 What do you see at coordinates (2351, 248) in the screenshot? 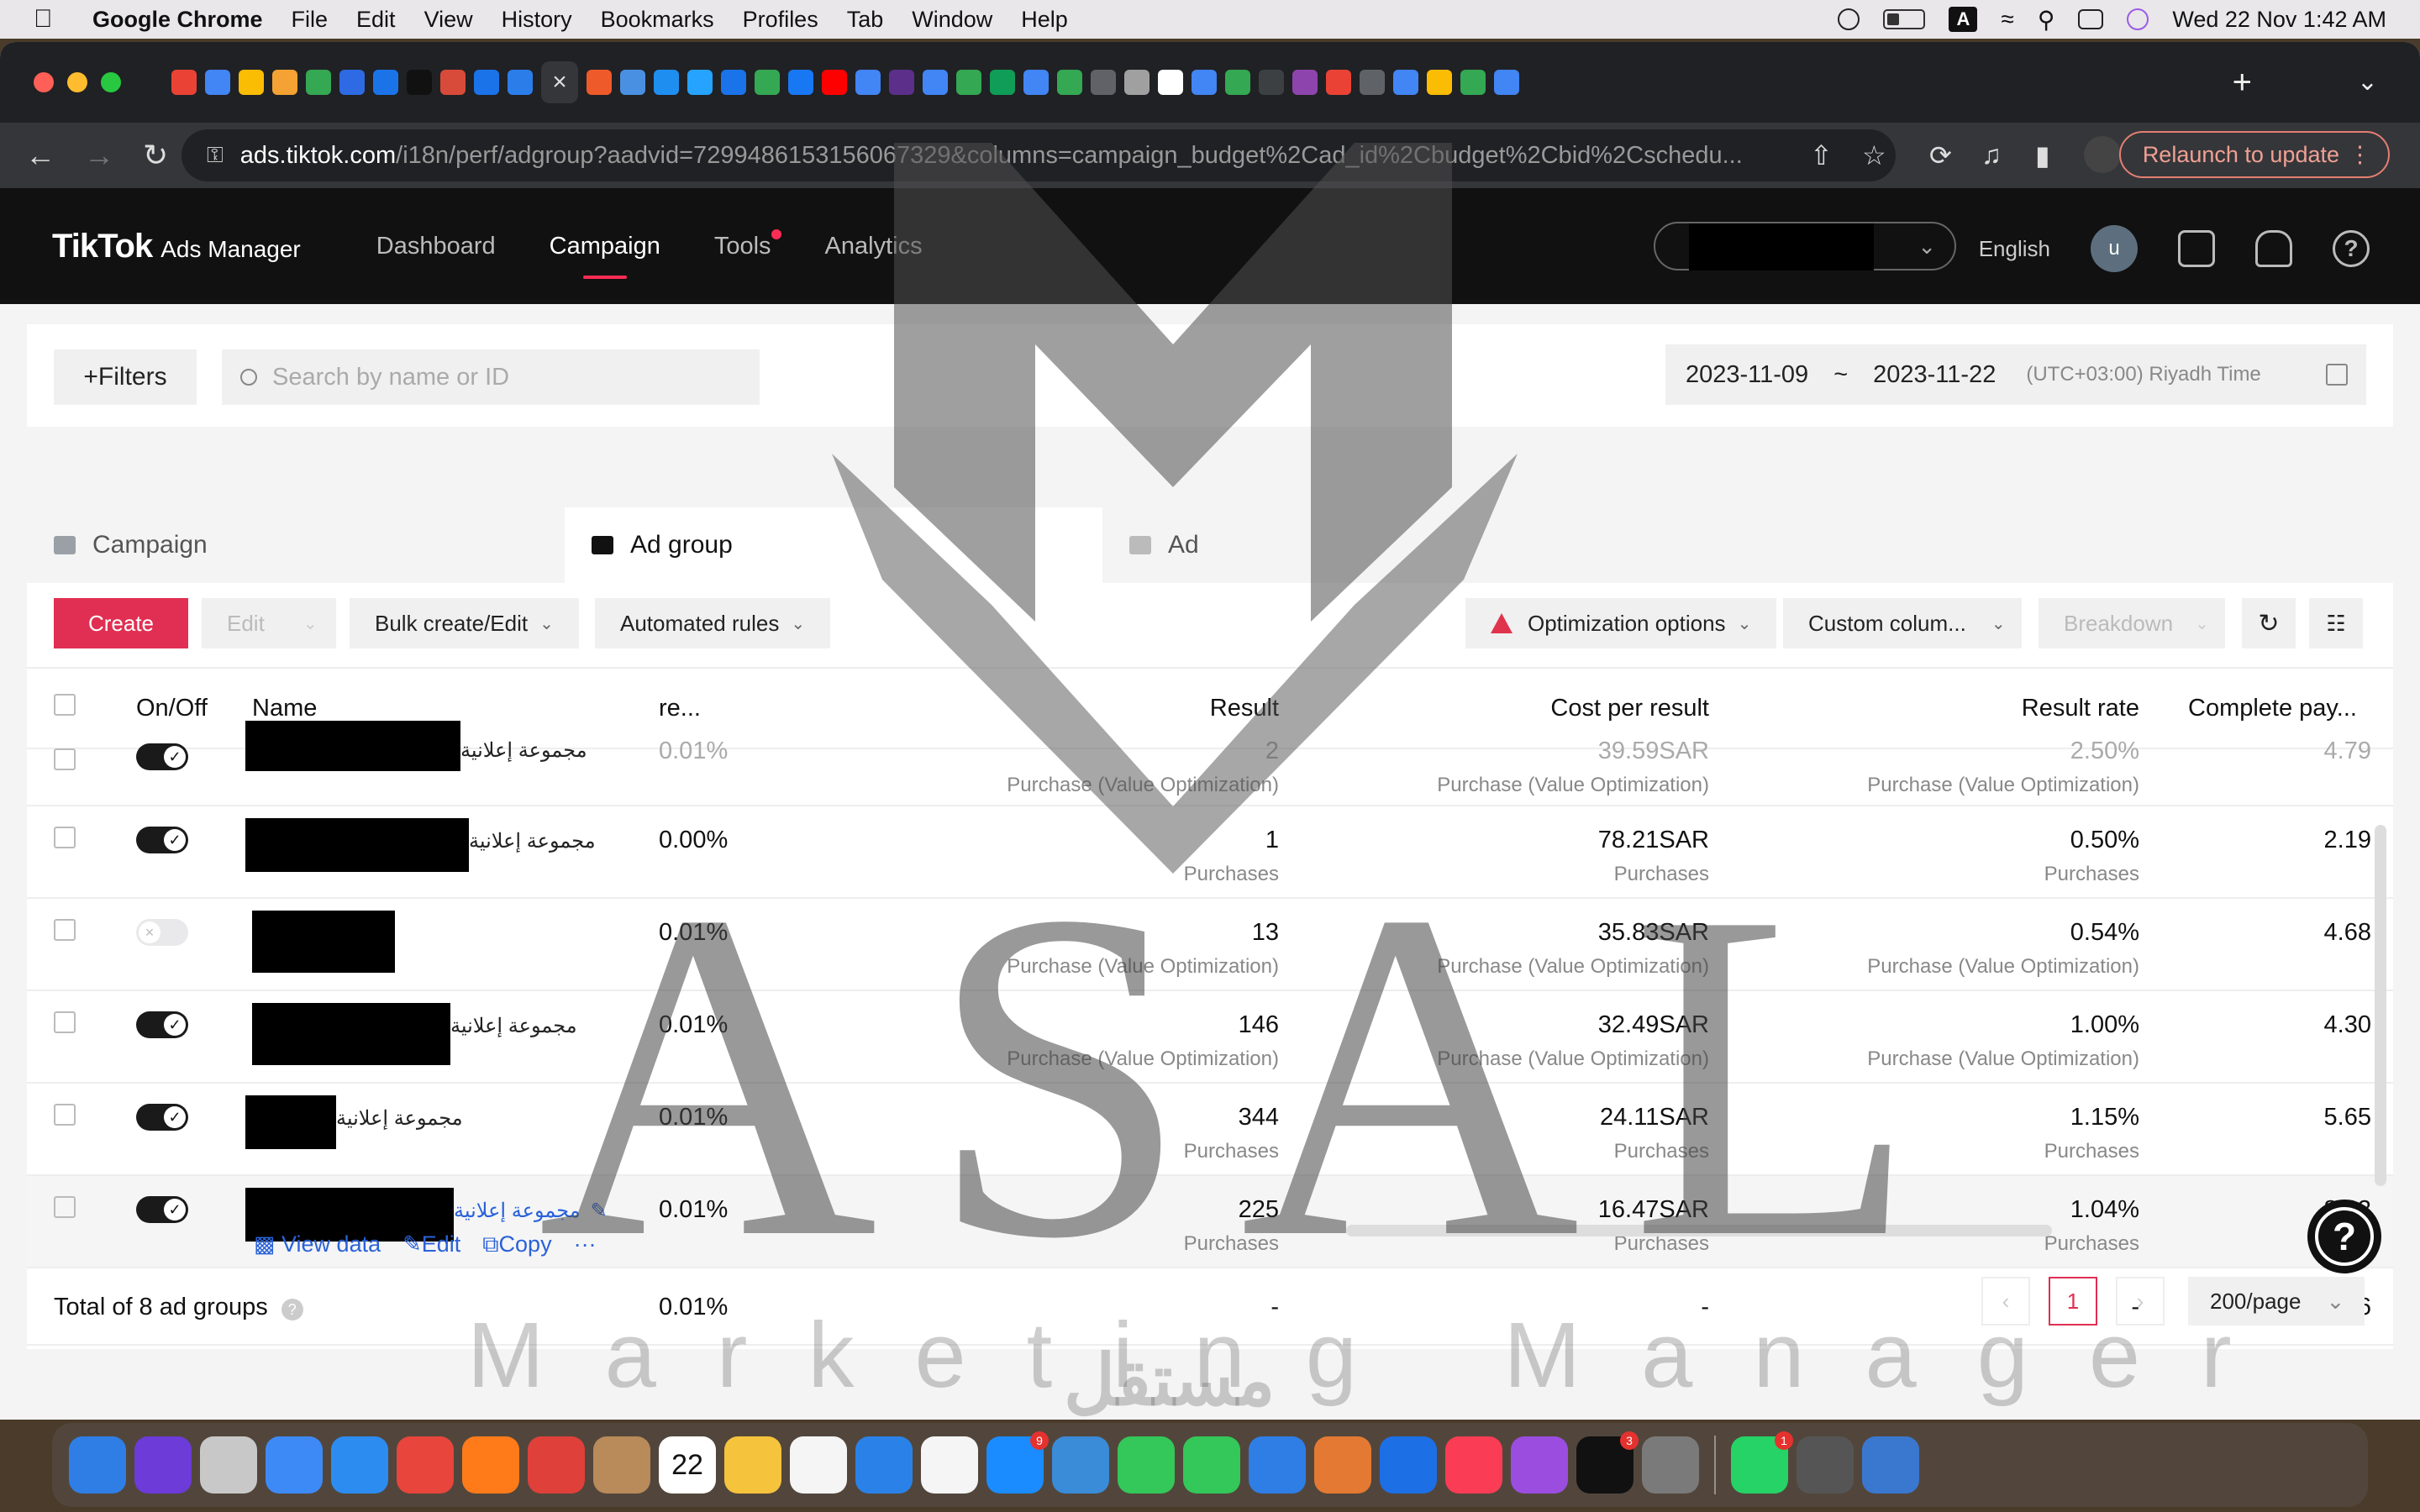
I see `help-icon: ?` at bounding box center [2351, 248].